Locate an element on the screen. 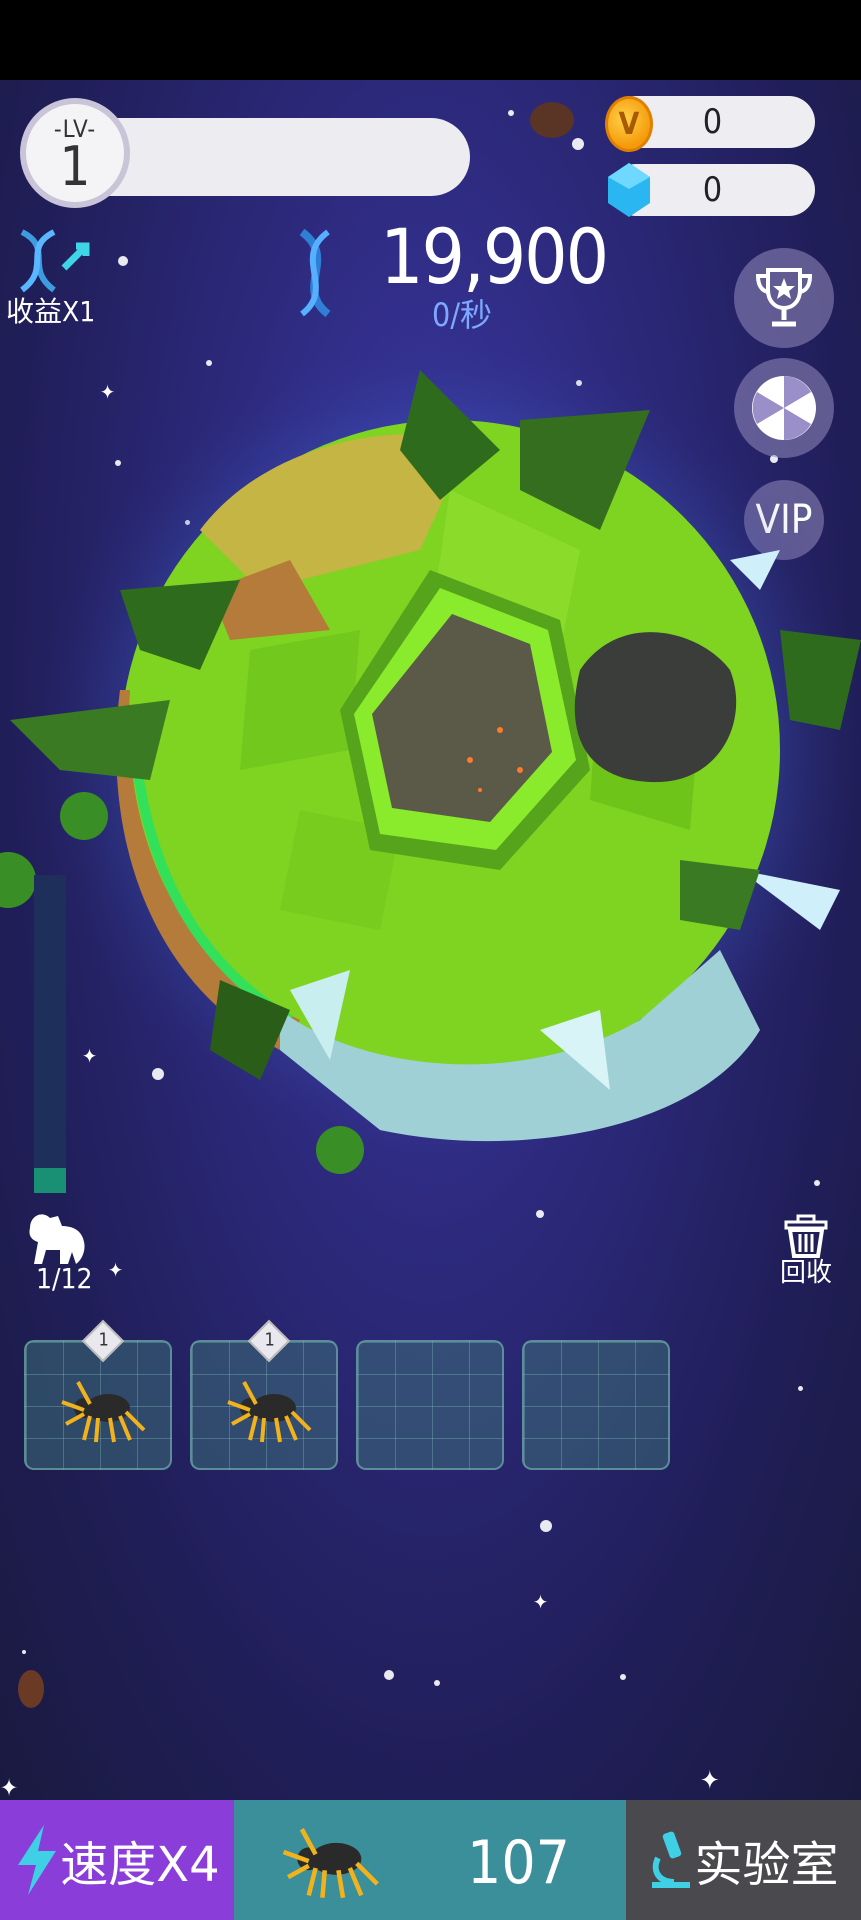  trophy-icon is located at coordinates (784, 297).